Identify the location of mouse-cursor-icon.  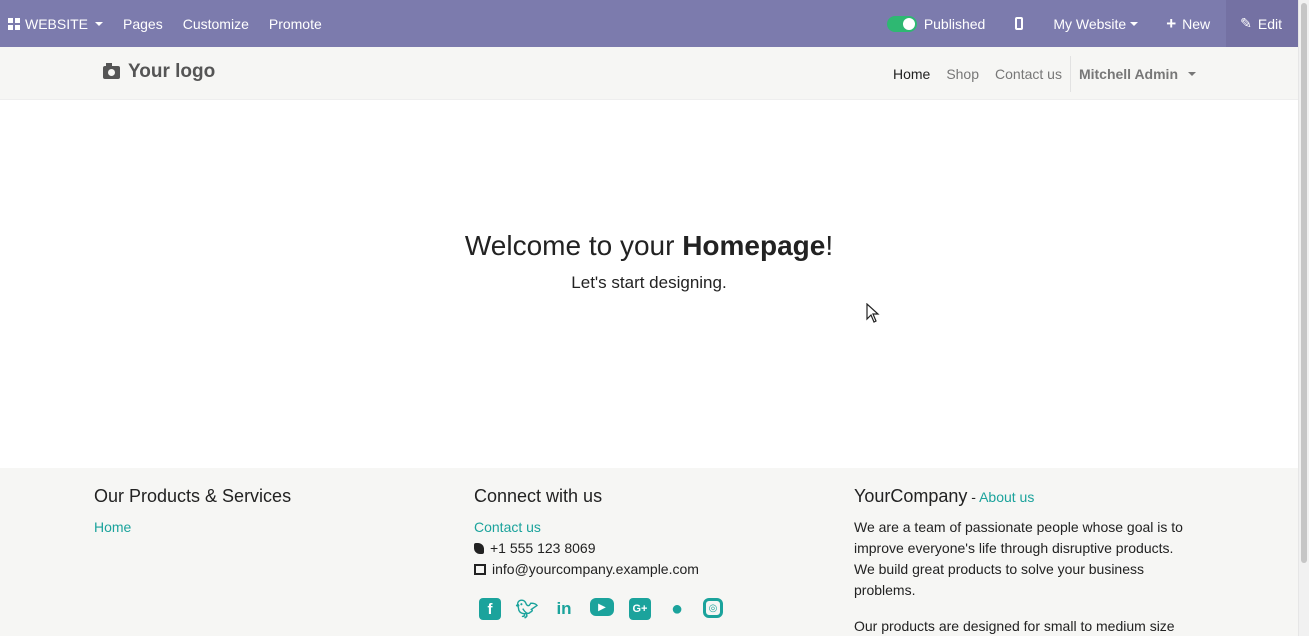
(873, 313).